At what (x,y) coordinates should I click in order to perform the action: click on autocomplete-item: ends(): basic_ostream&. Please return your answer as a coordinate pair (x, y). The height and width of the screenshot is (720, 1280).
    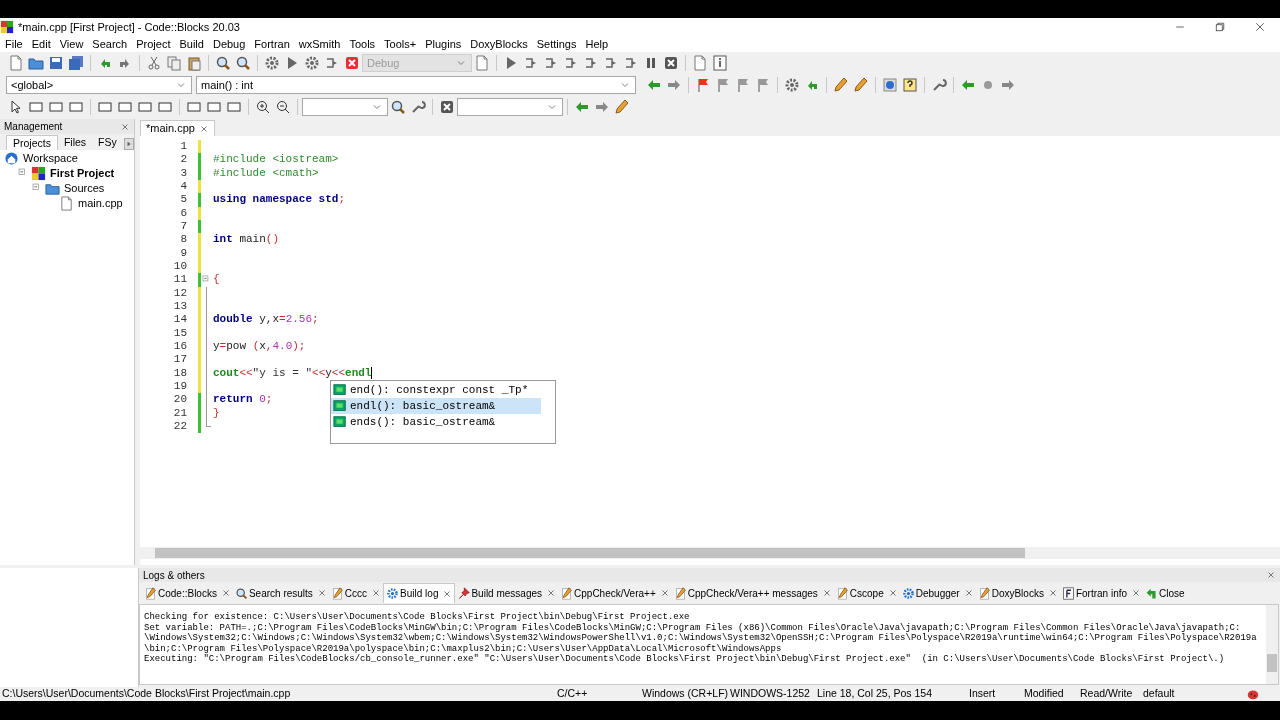
    Looking at the image, I should click on (436, 421).